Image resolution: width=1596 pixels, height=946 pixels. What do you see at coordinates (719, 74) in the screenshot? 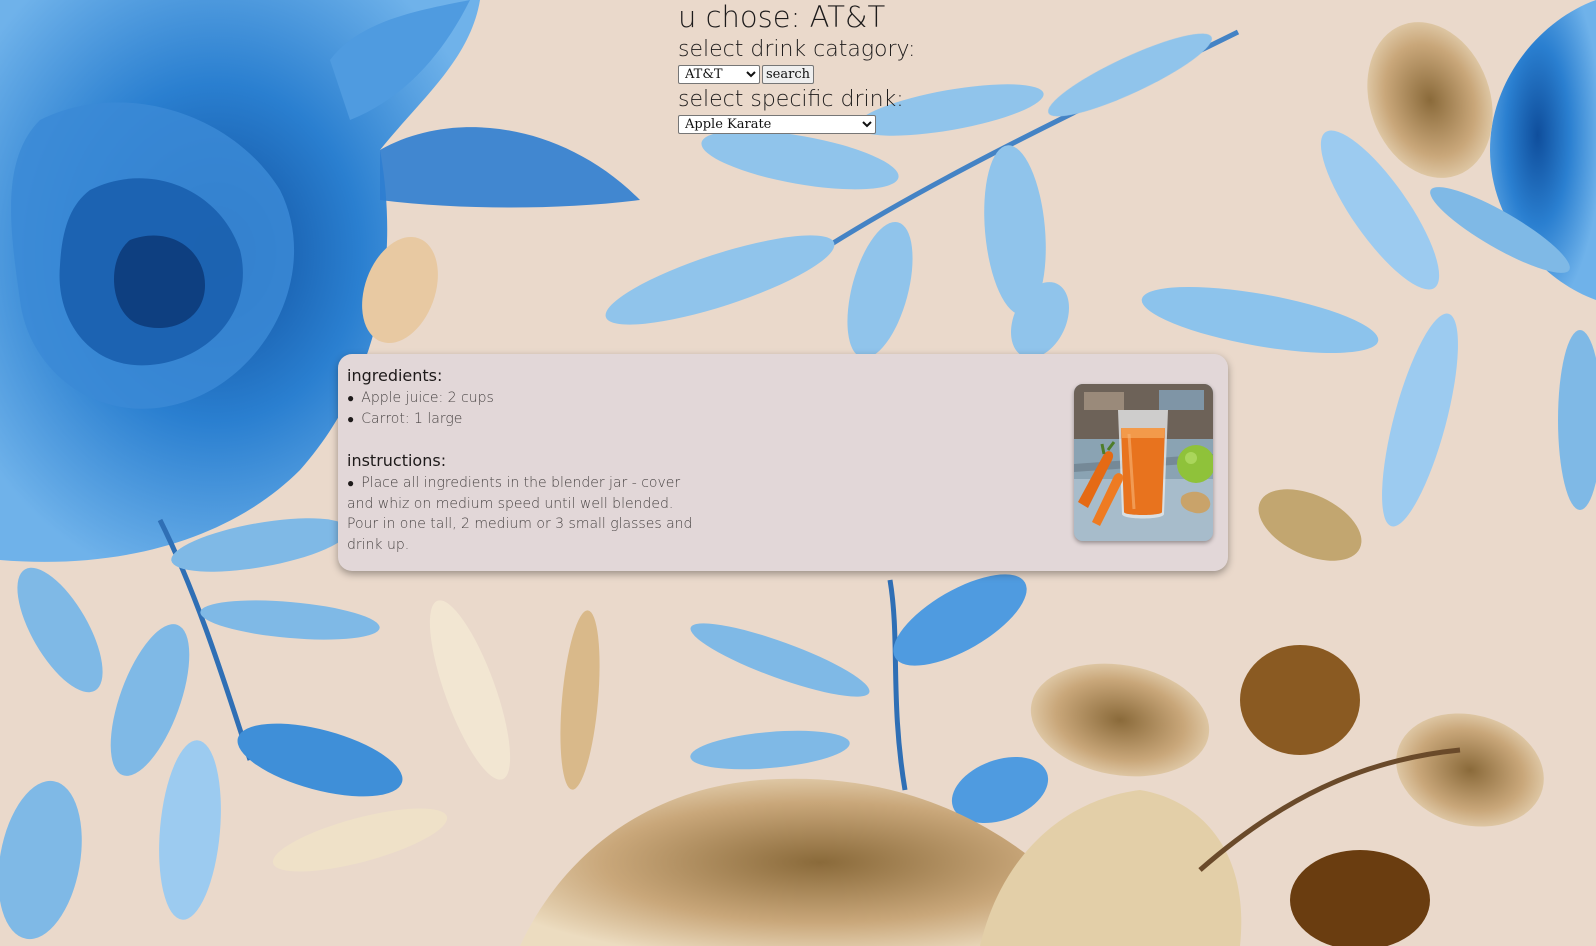
I see `category-select: AT&T` at bounding box center [719, 74].